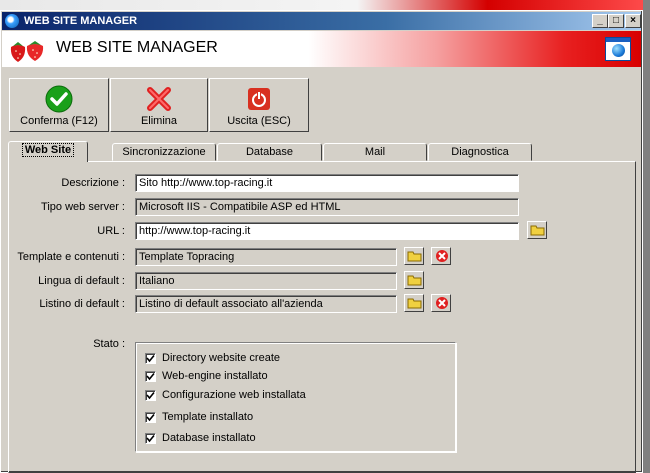 This screenshot has height=473, width=650. I want to click on listino-field: Listino di default associato all'azienda, so click(266, 304).